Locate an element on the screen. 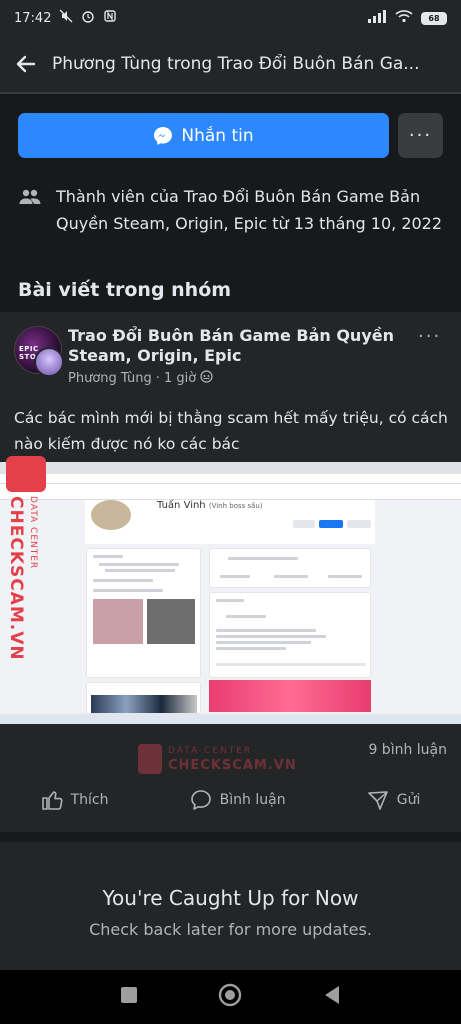 The height and width of the screenshot is (1024, 461). watermark-vertical: CHECKSCAM.VN DATA CENTER is located at coordinates (26, 558).